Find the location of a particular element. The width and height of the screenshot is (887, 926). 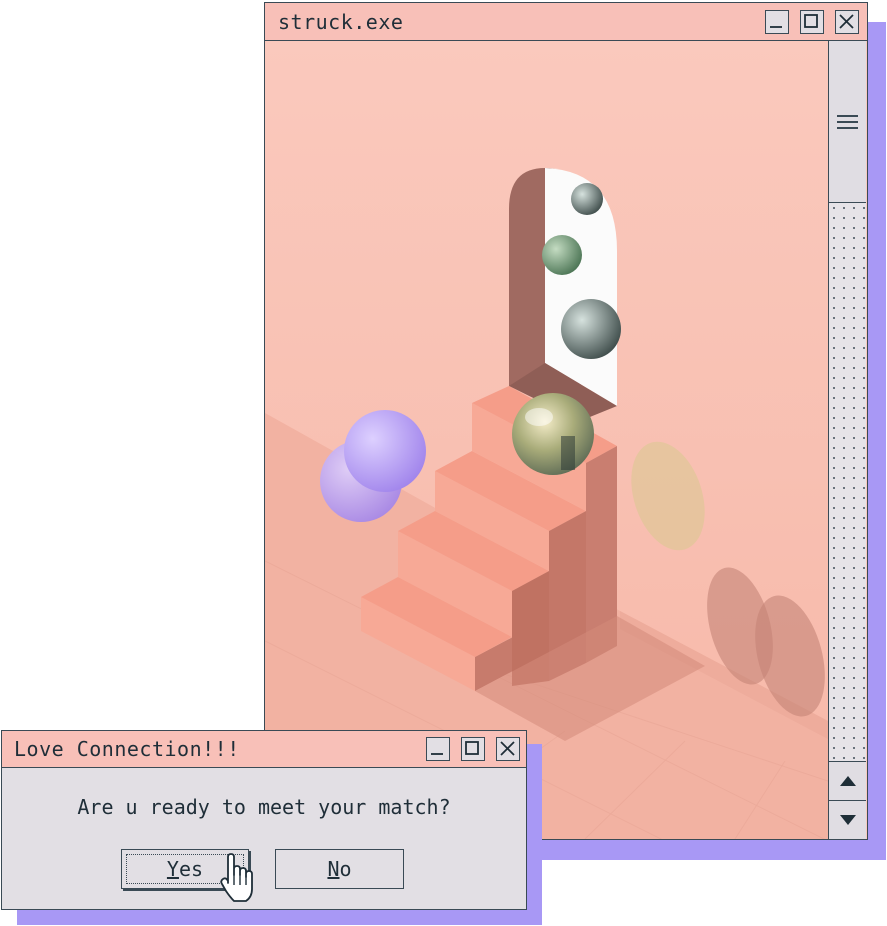

scroll-up-button is located at coordinates (847, 780).